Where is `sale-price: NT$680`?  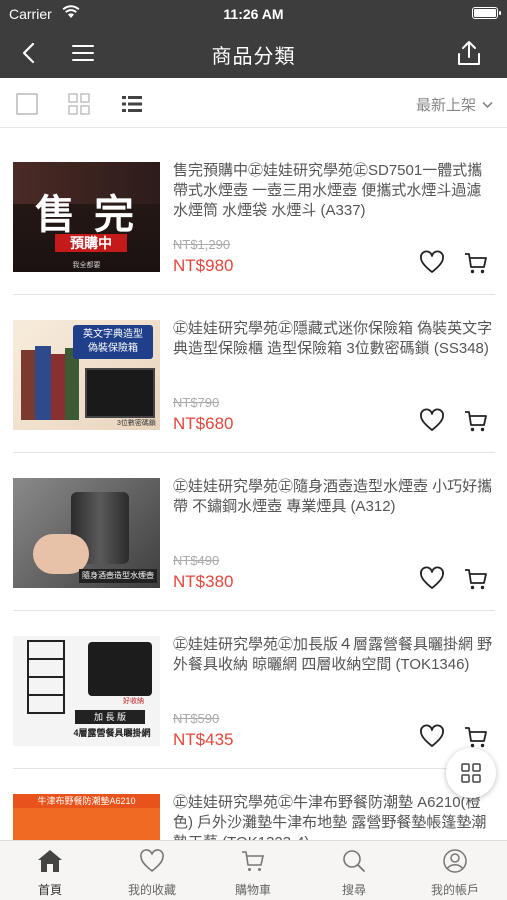
sale-price: NT$680 is located at coordinates (203, 423).